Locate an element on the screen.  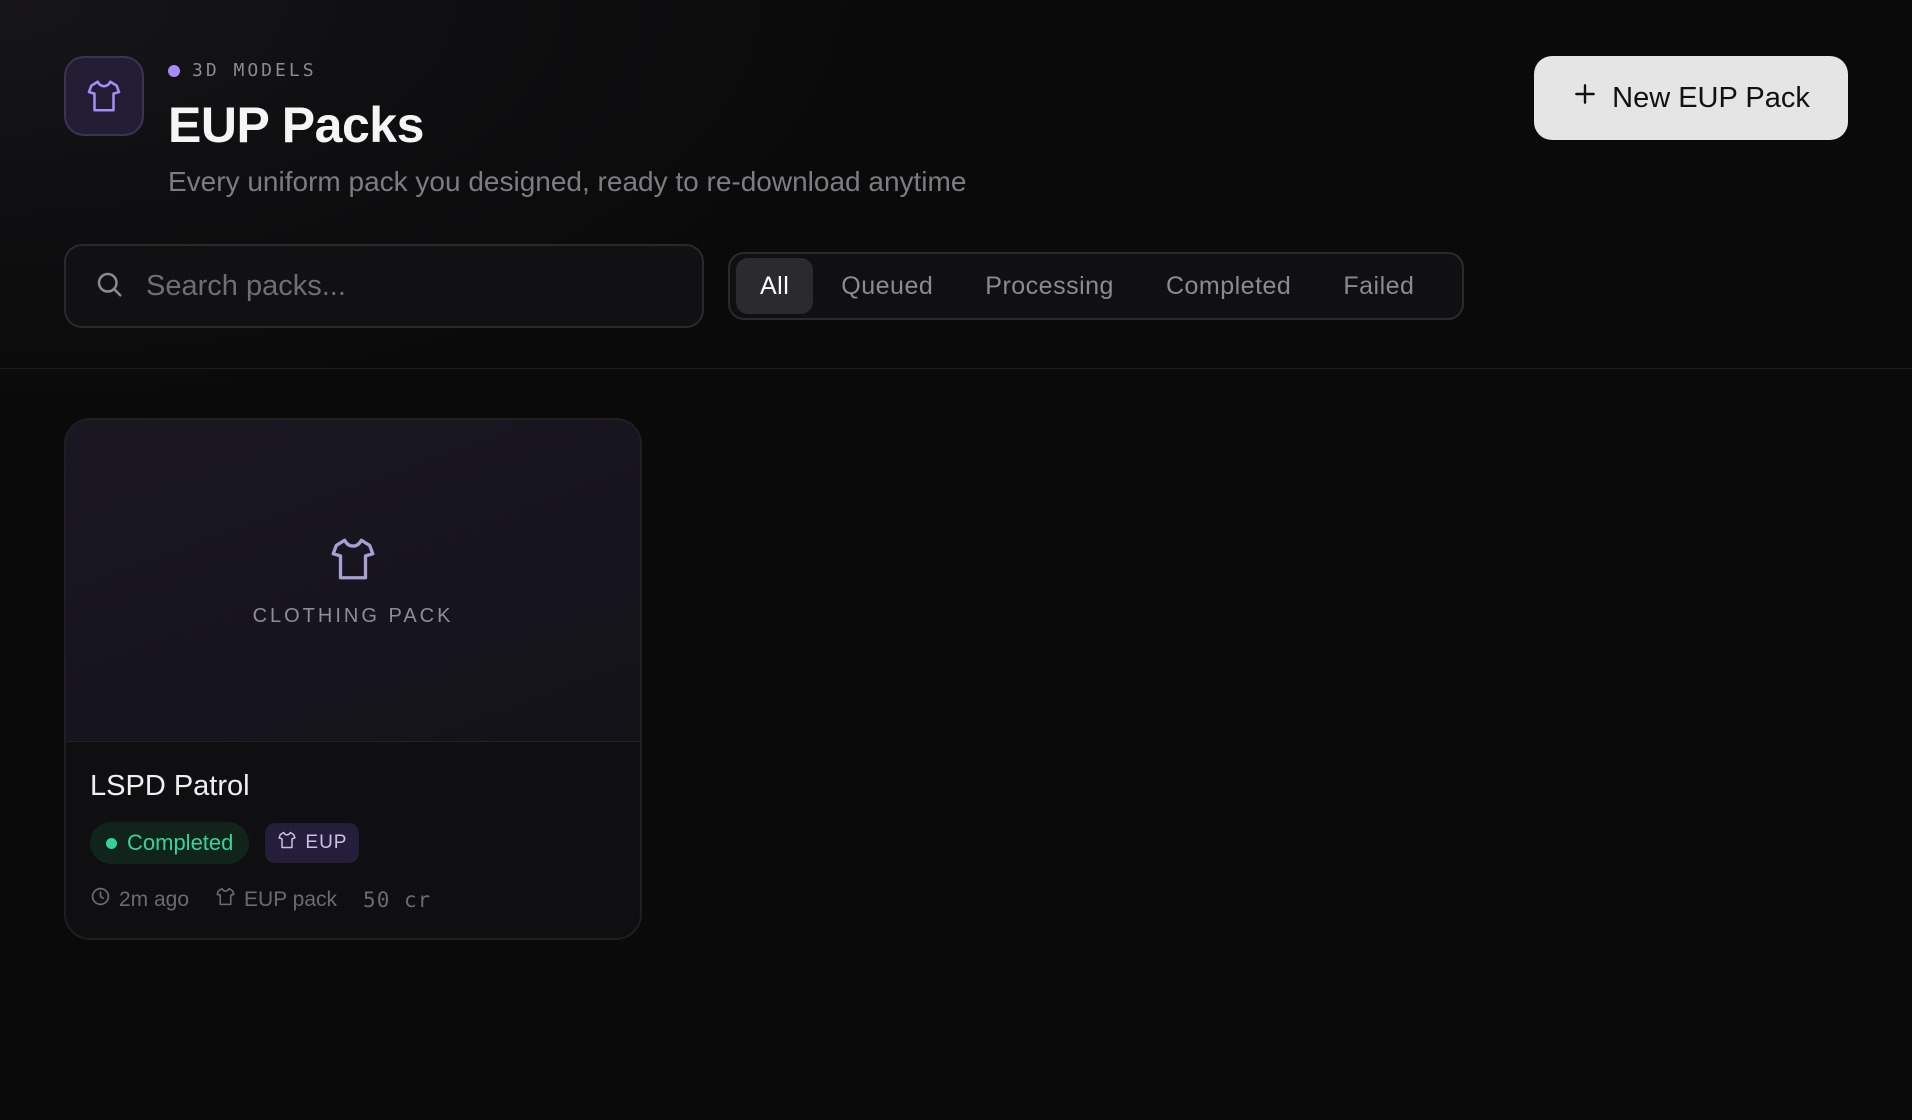
tab-processing: Processing is located at coordinates (1049, 286).